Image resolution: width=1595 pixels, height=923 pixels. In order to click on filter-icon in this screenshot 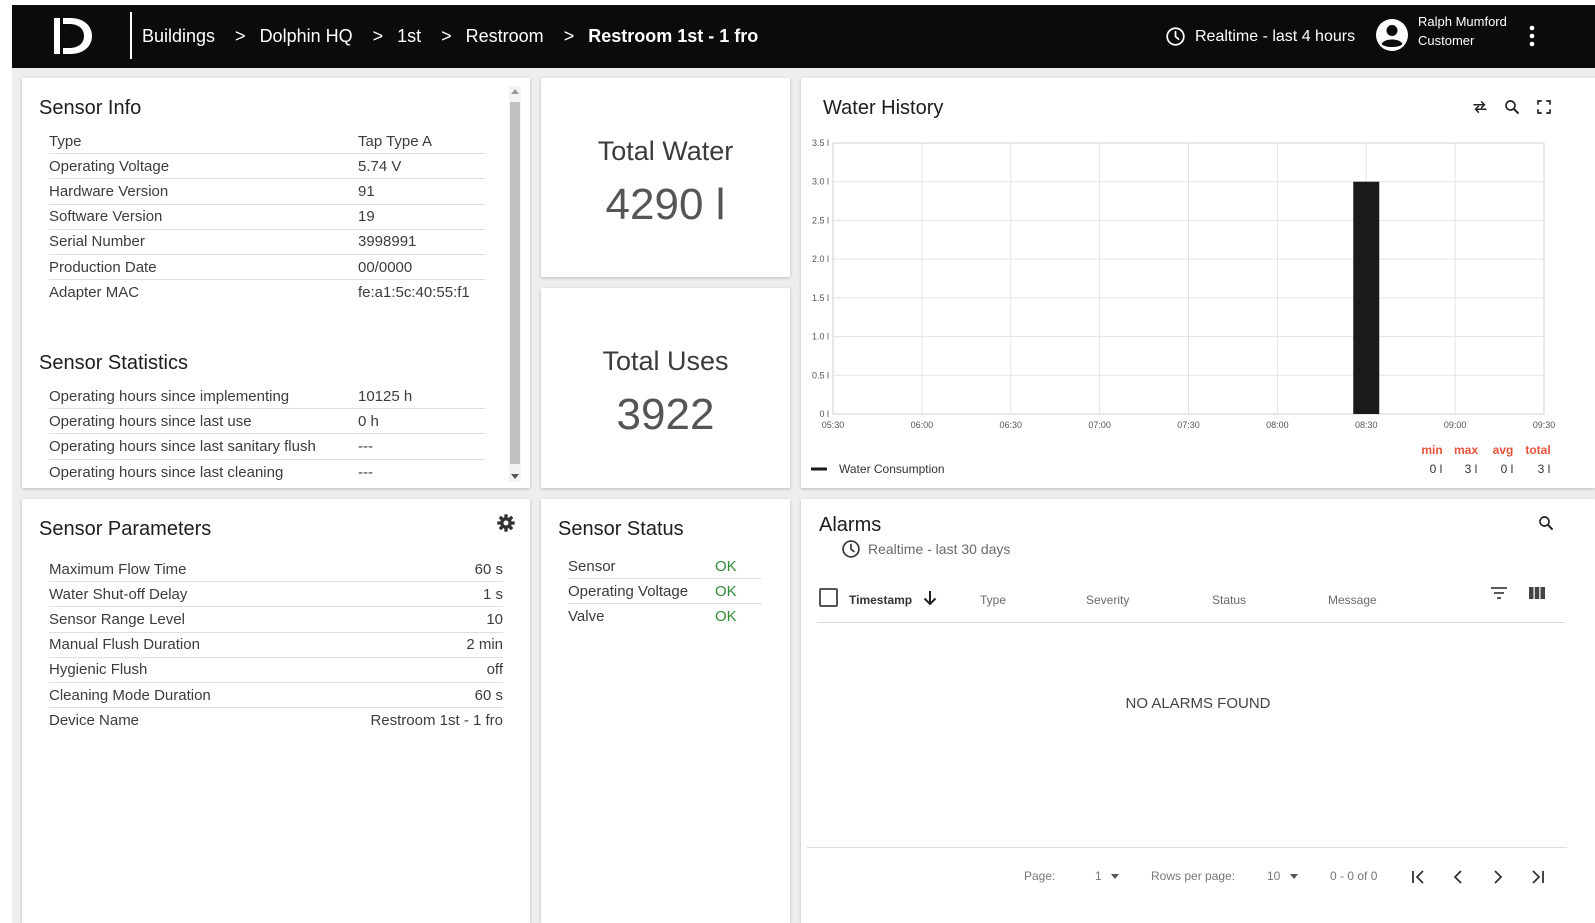, I will do `click(1499, 593)`.